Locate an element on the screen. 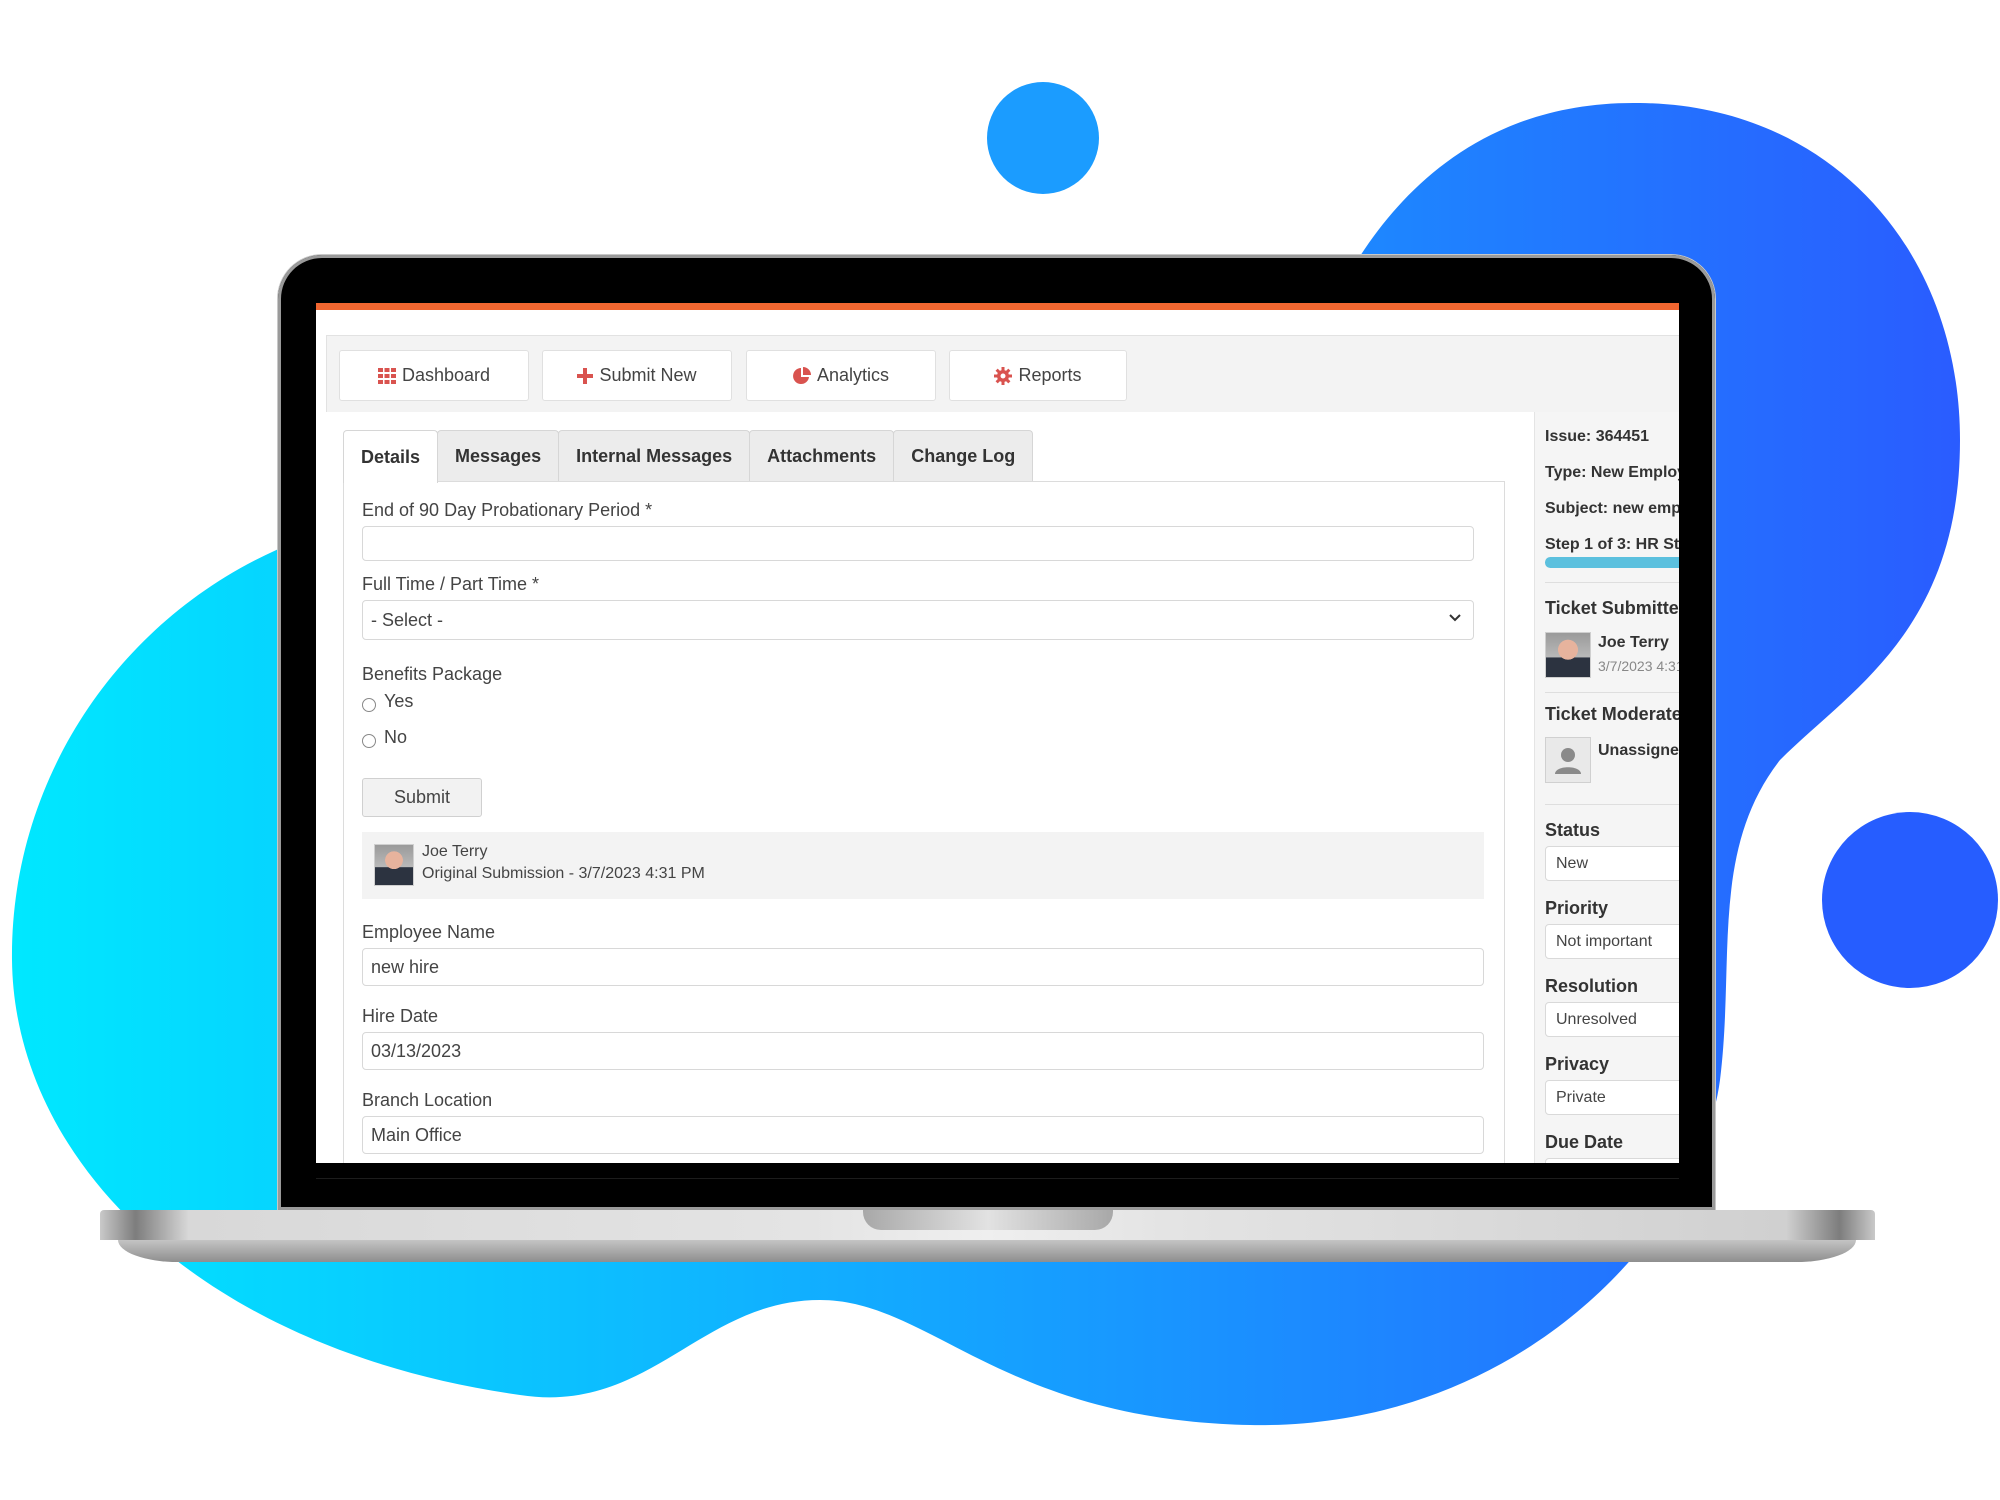 The image size is (2000, 1500). step-progress-bar is located at coordinates (1612, 562).